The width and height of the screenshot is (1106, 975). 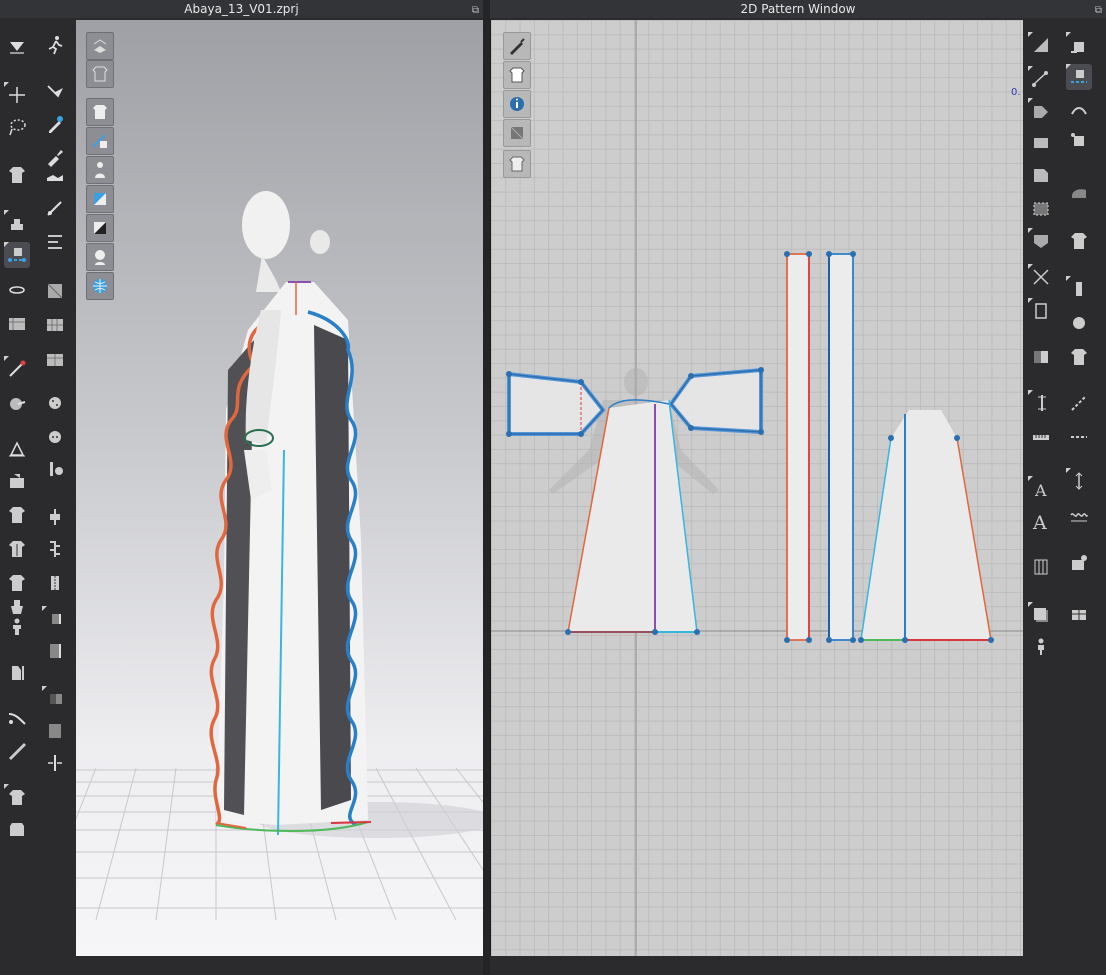 I want to click on shaded-view-icon, so click(x=100, y=228).